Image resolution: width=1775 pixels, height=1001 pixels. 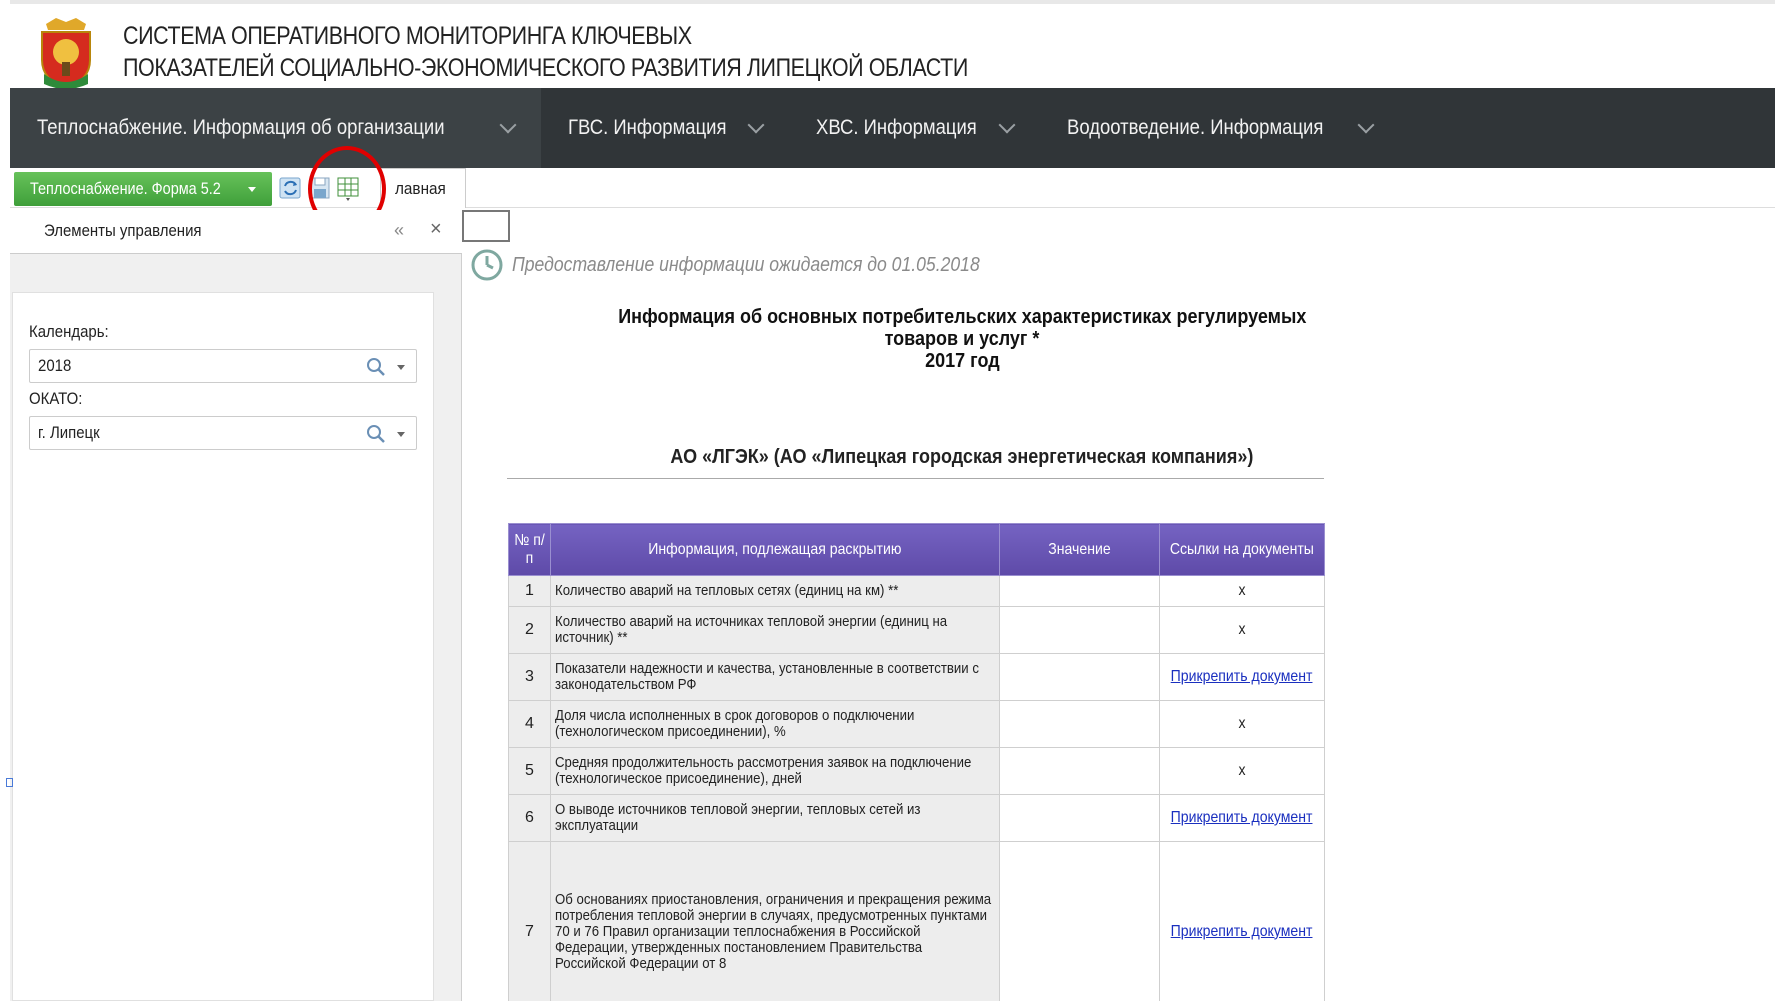 I want to click on form-selector-dropdown: Теплоснабжение. Форма 5.2, so click(x=143, y=189).